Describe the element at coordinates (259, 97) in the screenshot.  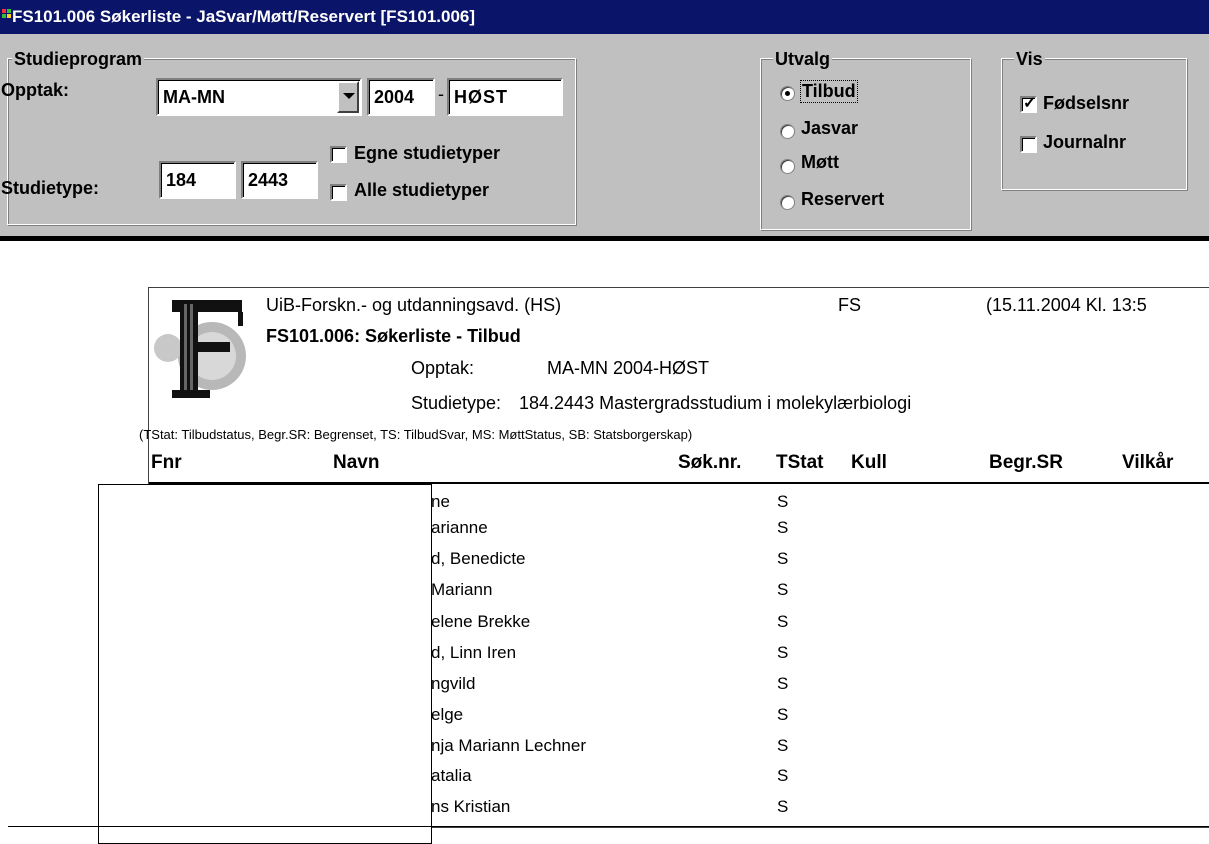
I see `opptak-select: MA-MN` at that location.